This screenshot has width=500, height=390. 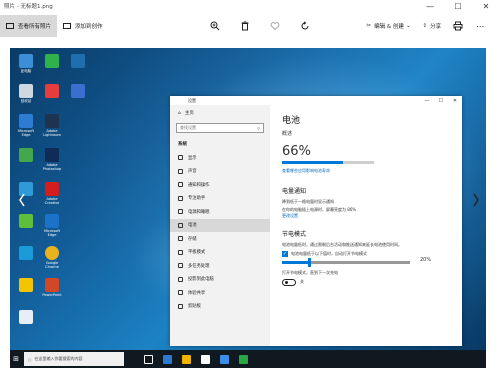 What do you see at coordinates (366, 216) in the screenshot?
I see `change-settings-link: 更改设置` at bounding box center [366, 216].